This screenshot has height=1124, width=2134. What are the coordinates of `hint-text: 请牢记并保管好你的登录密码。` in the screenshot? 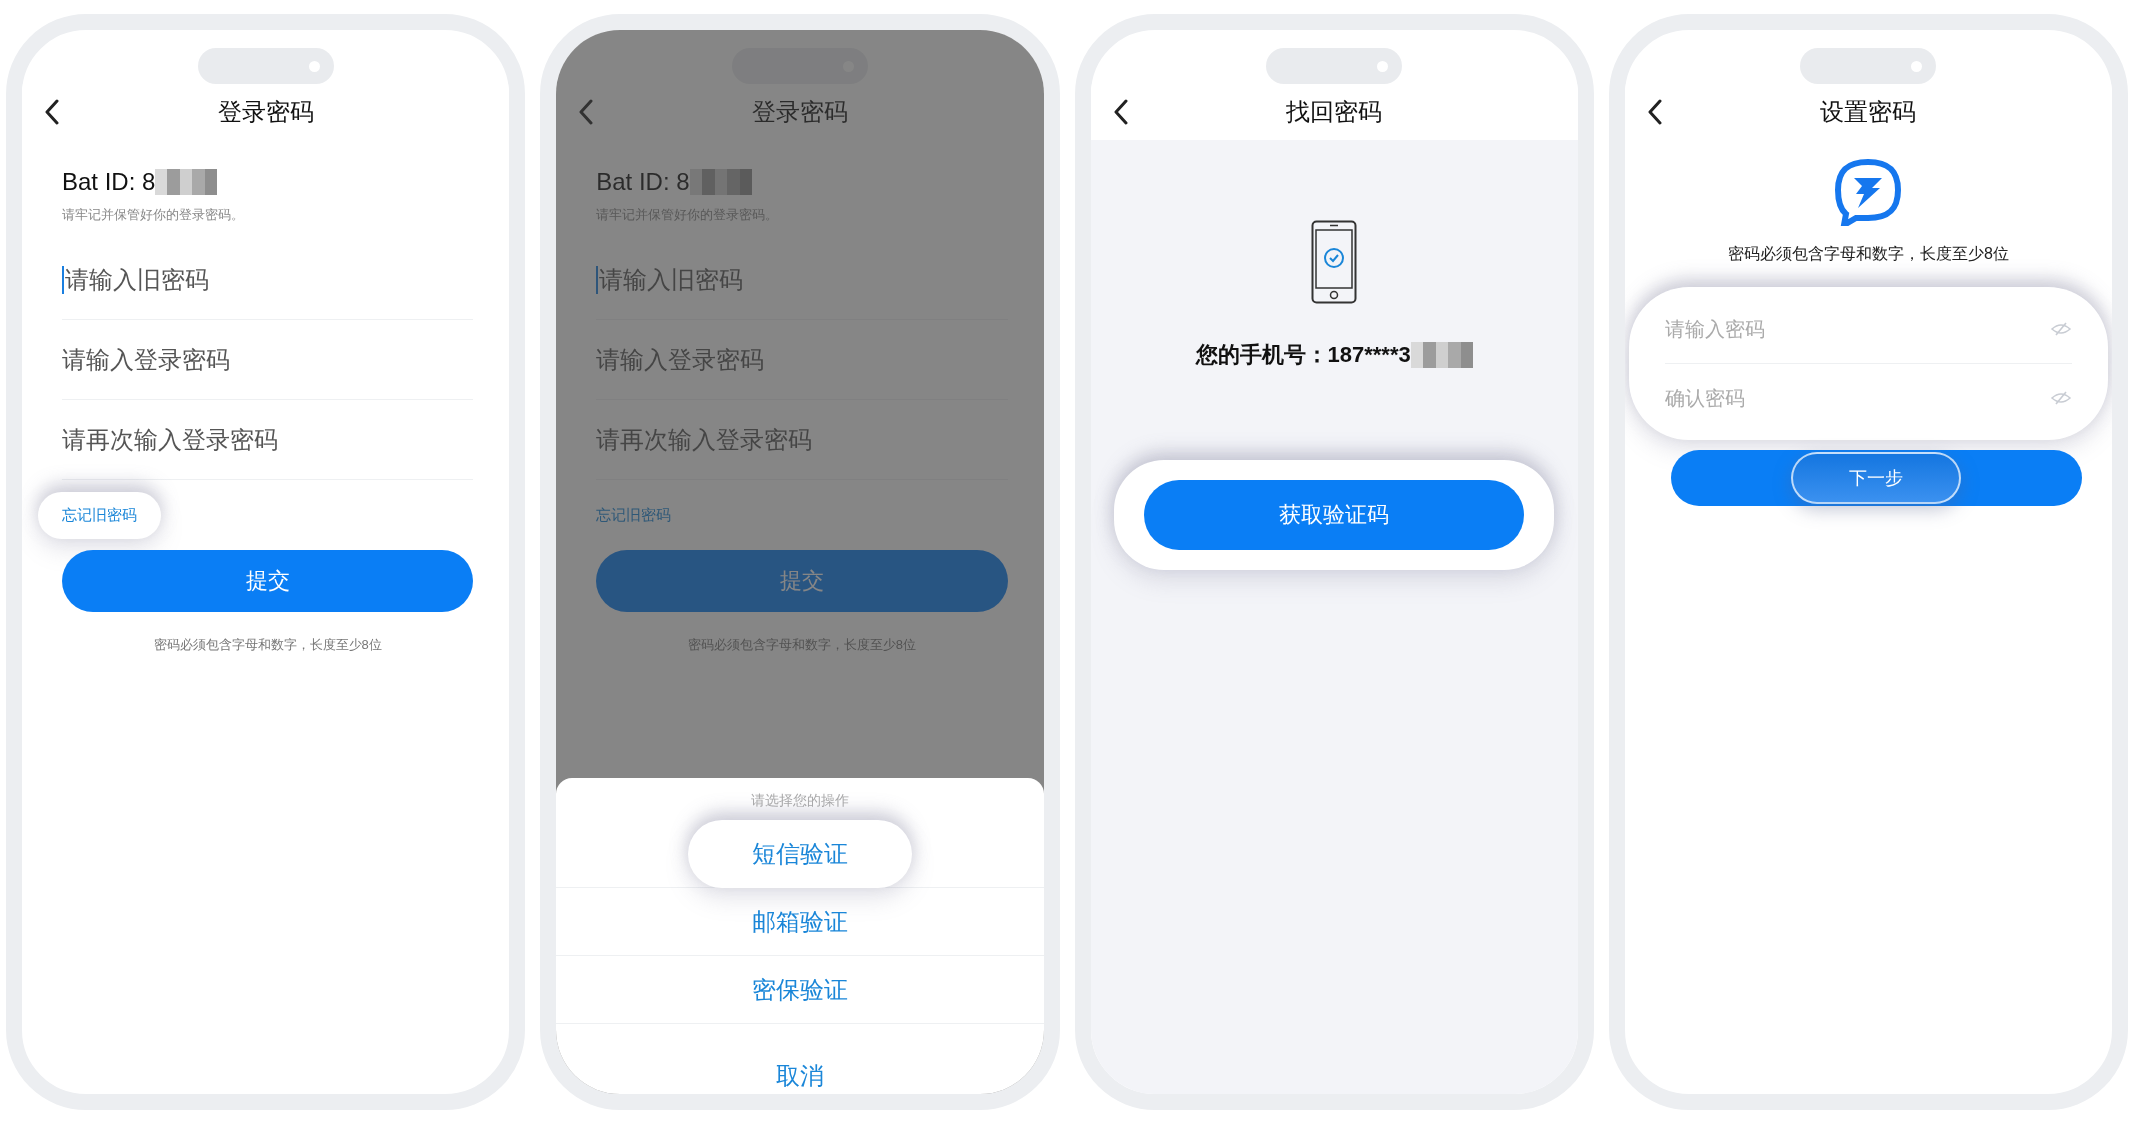 It's located at (153, 215).